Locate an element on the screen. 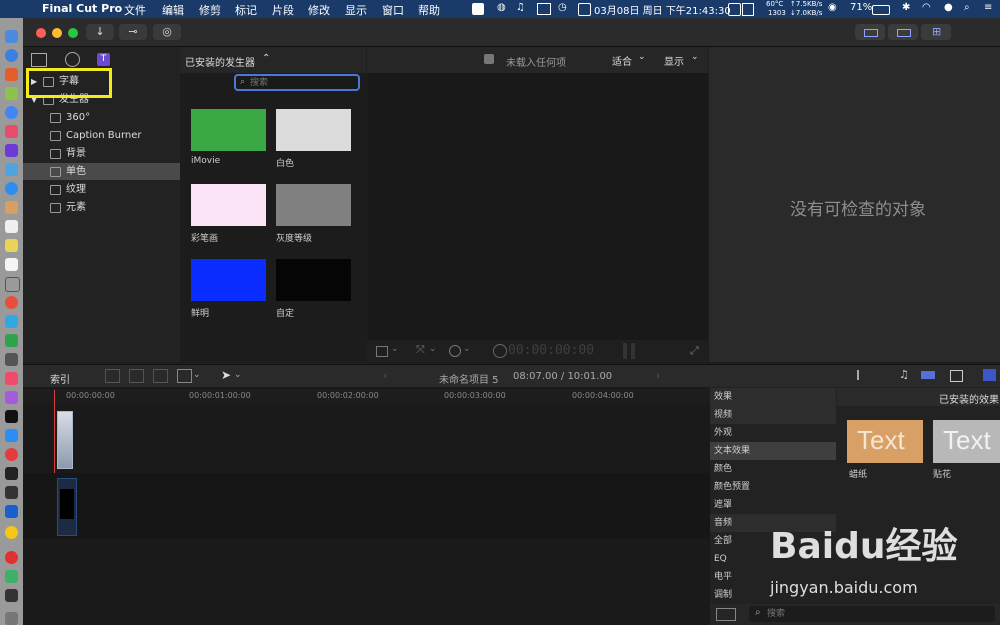 Image resolution: width=1000 pixels, height=625 pixels. clip-appearance-icon is located at coordinates (956, 376).